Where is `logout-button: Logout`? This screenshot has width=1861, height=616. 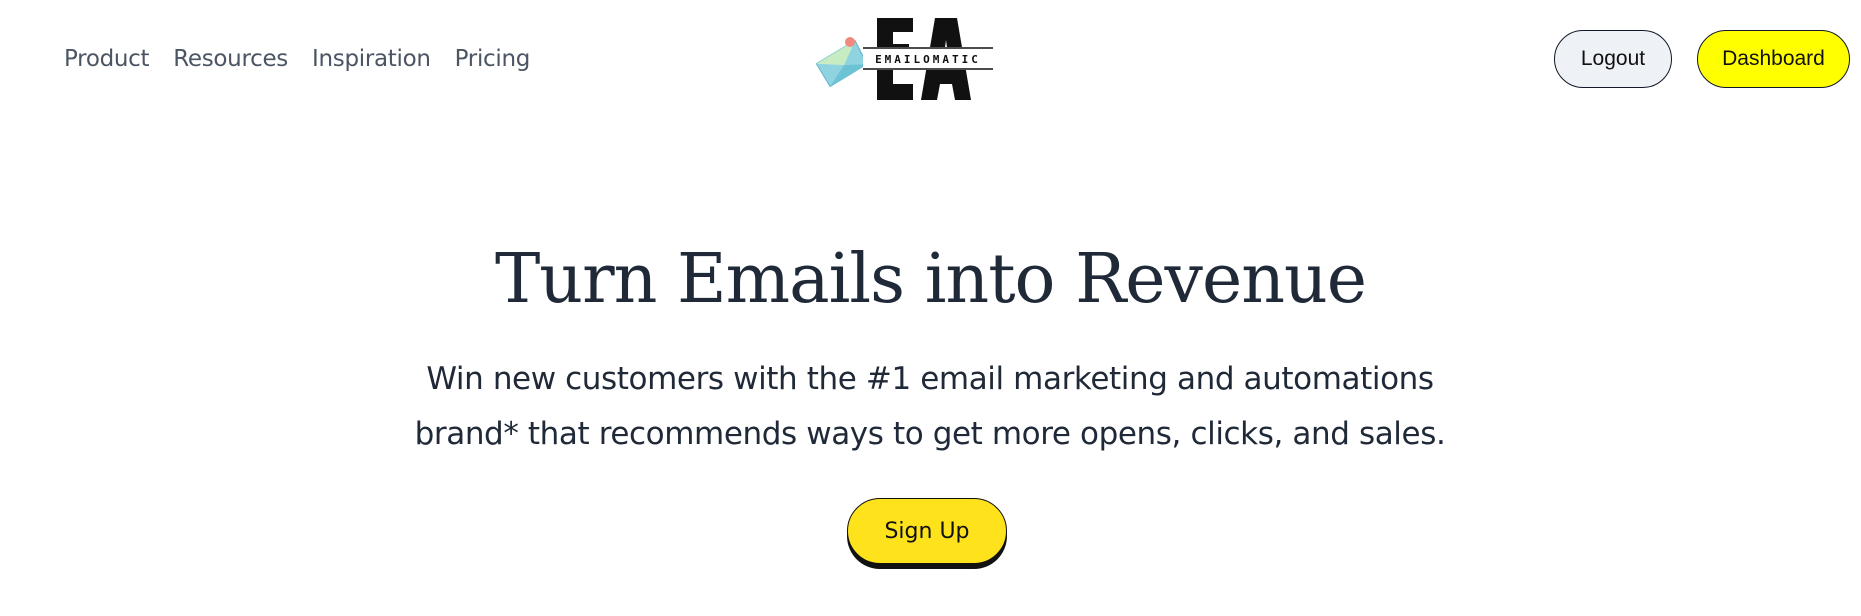
logout-button: Logout is located at coordinates (1613, 59).